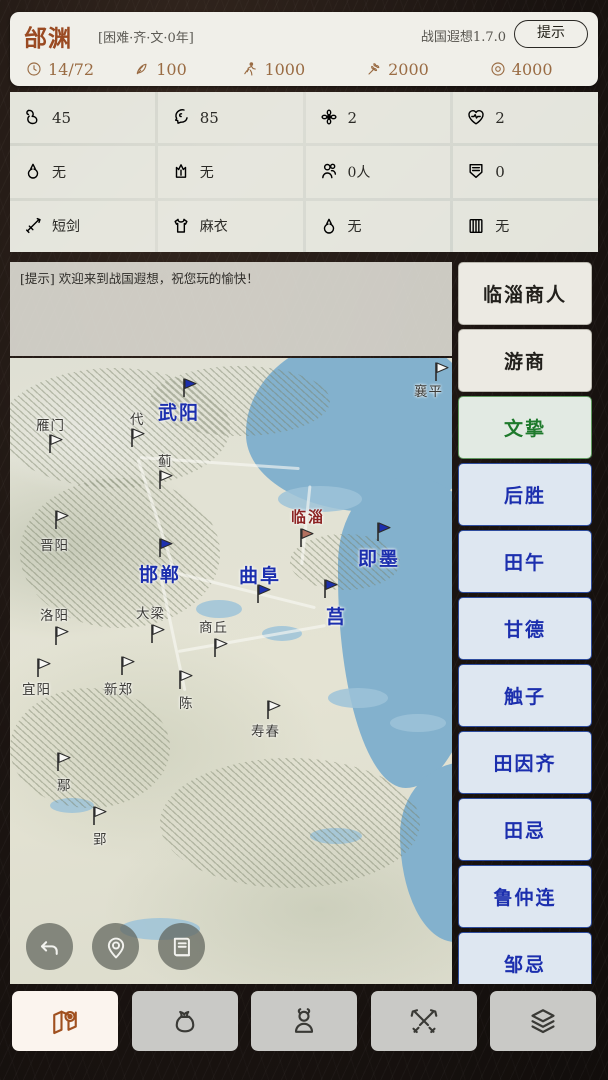 The height and width of the screenshot is (1080, 608). Describe the element at coordinates (165, 460) in the screenshot. I see `map-place-label: 蓟` at that location.